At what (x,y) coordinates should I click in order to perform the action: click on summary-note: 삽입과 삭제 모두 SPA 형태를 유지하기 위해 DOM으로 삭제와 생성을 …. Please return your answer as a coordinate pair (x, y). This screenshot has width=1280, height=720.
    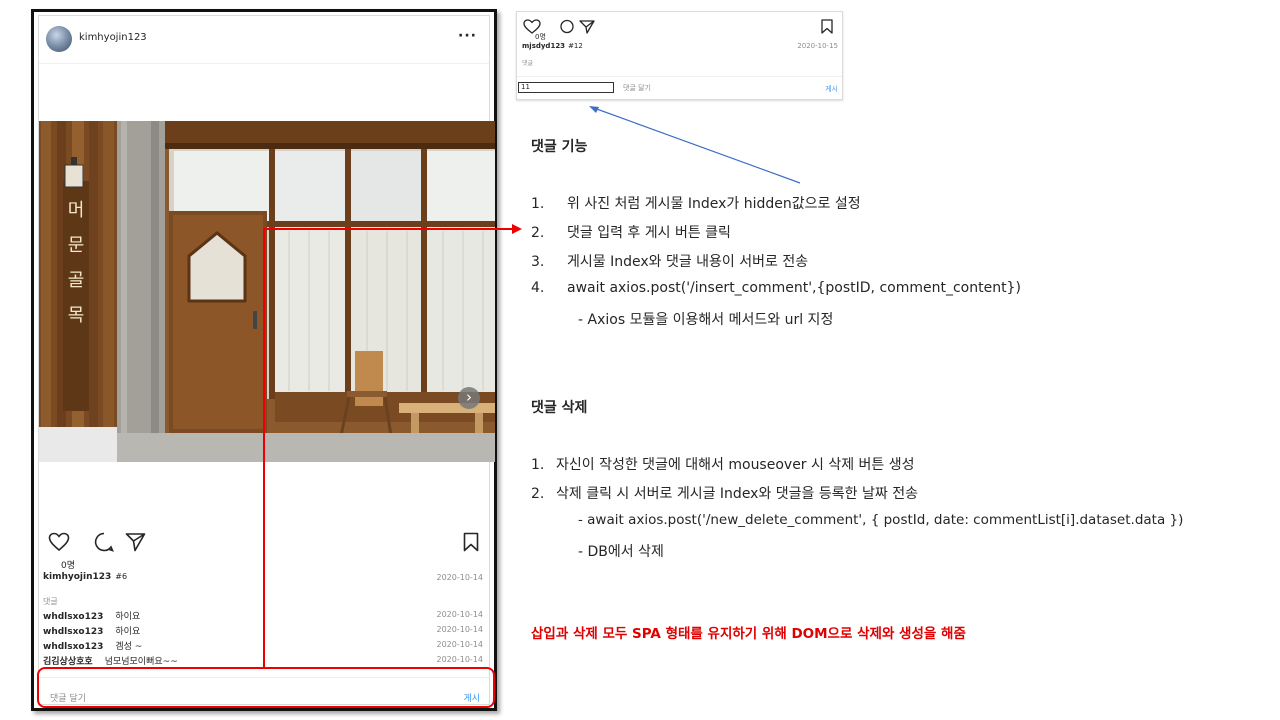
    Looking at the image, I should click on (748, 634).